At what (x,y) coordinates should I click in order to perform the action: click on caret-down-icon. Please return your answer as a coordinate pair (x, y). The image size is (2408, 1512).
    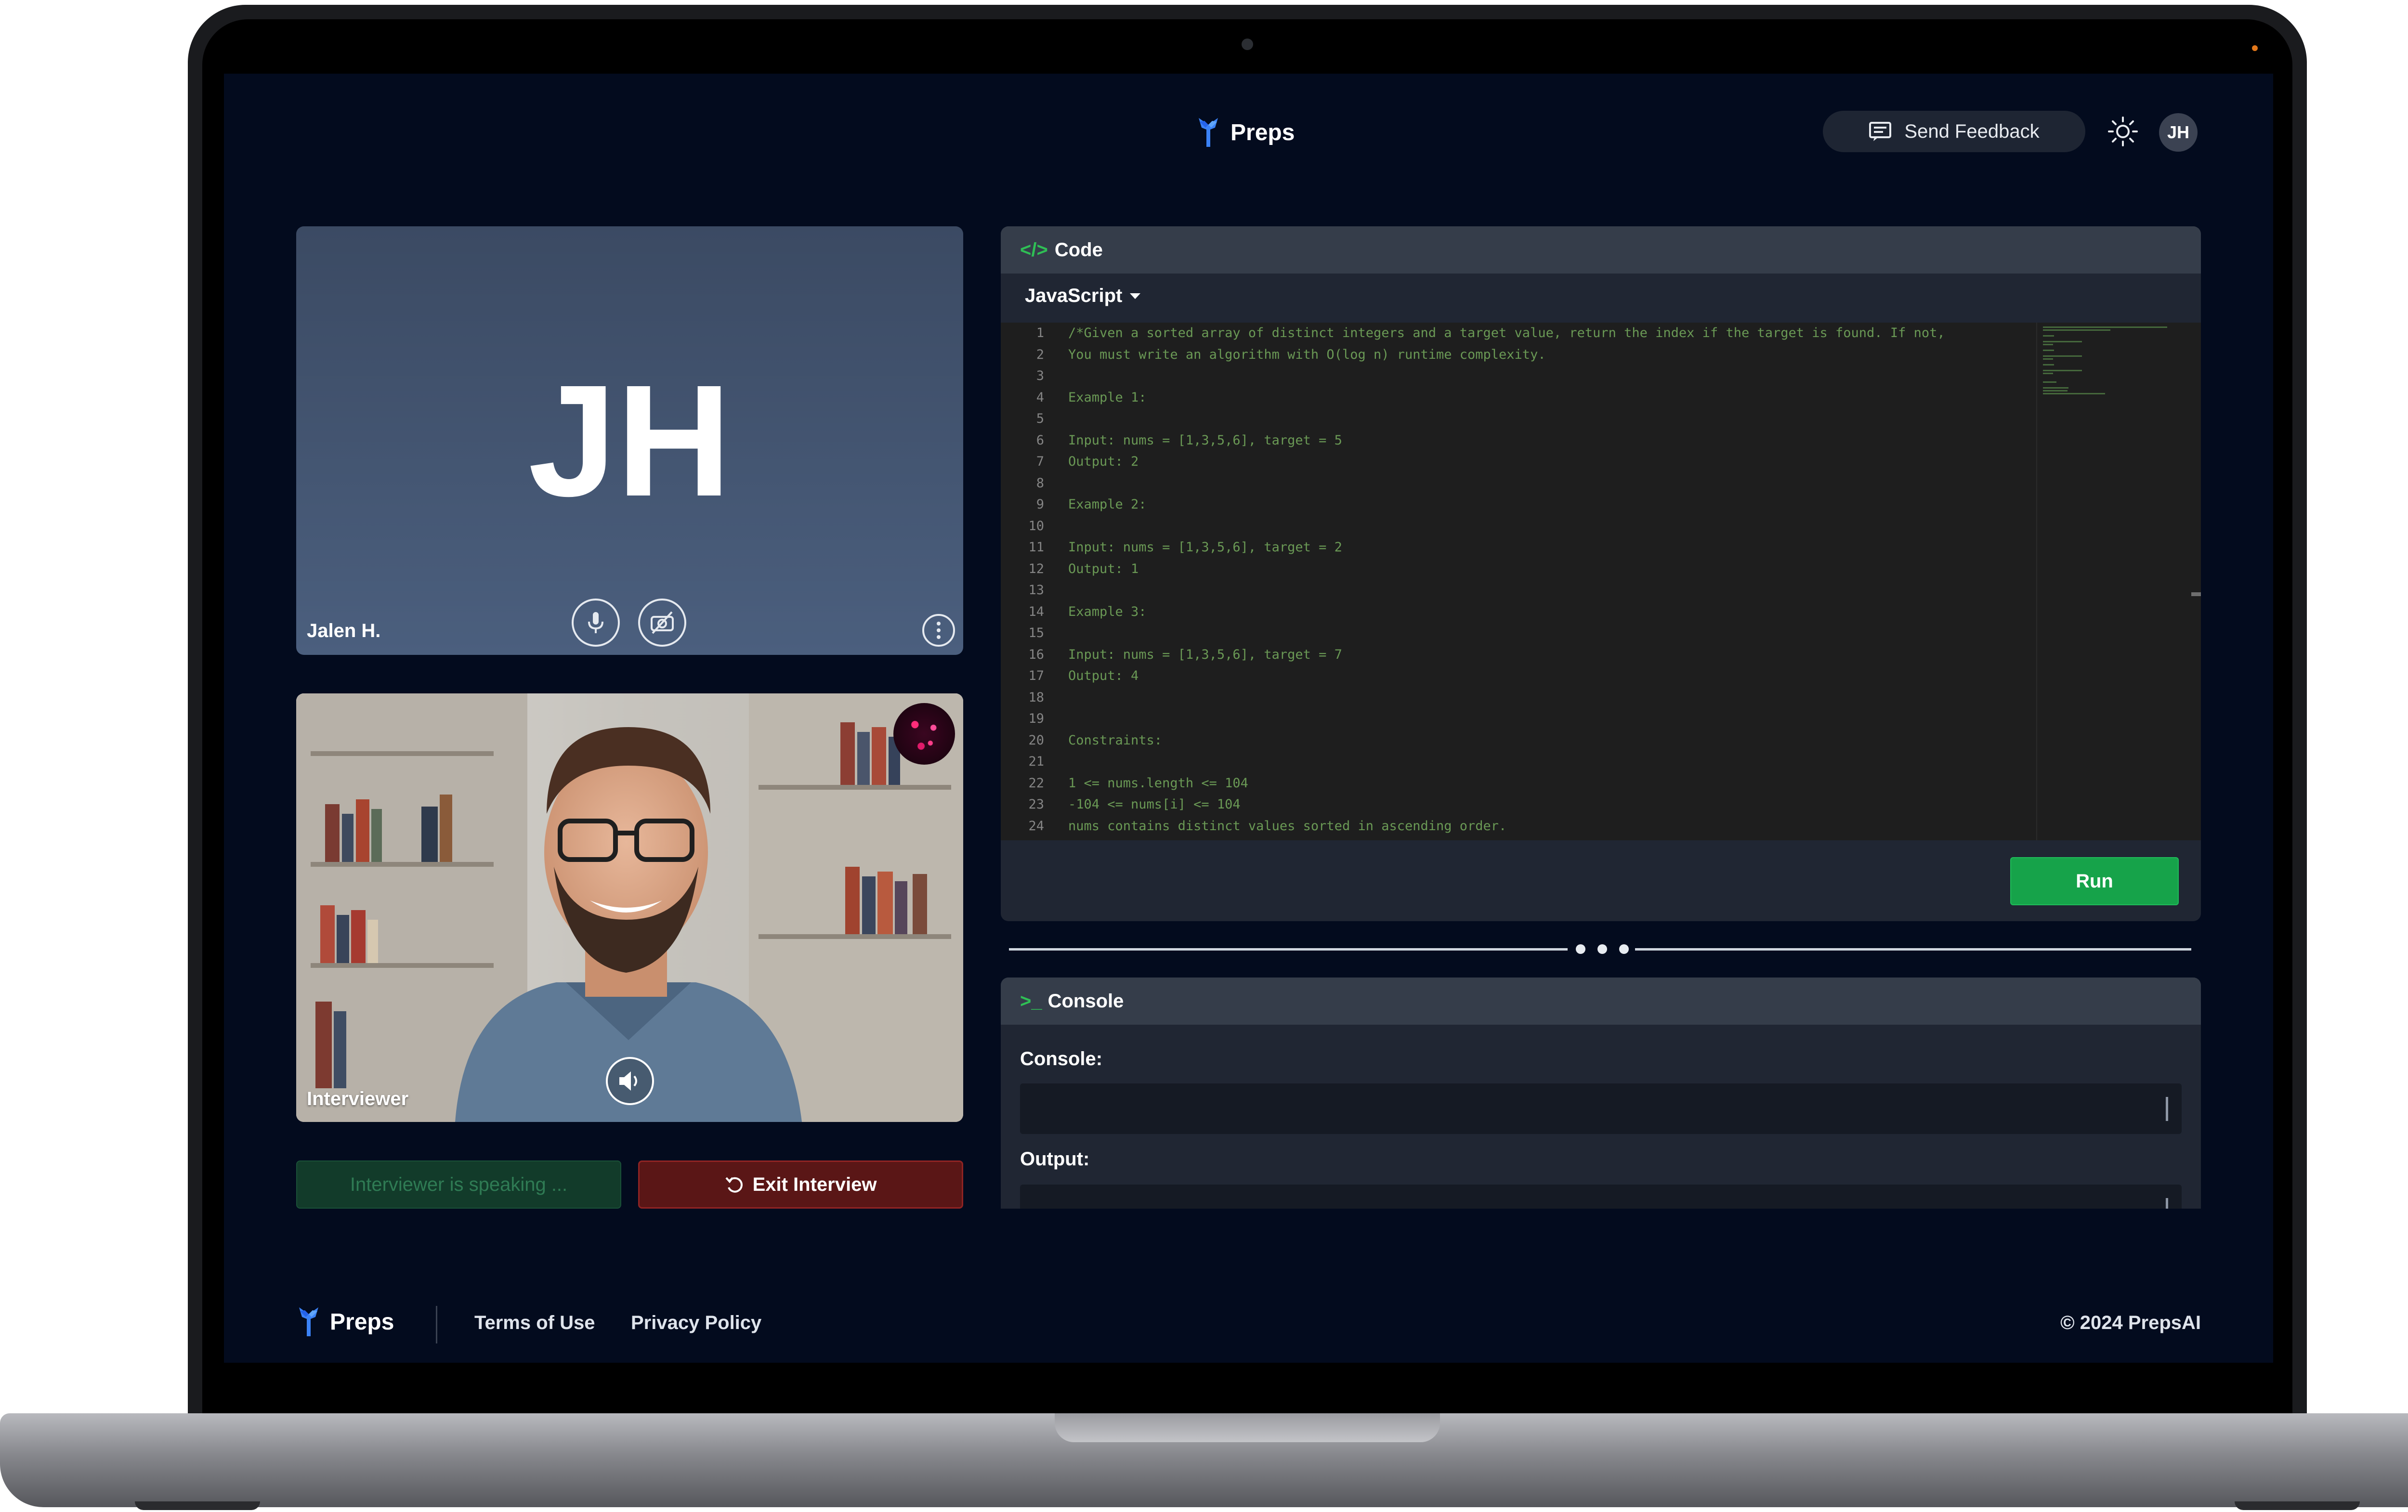
    Looking at the image, I should click on (1135, 296).